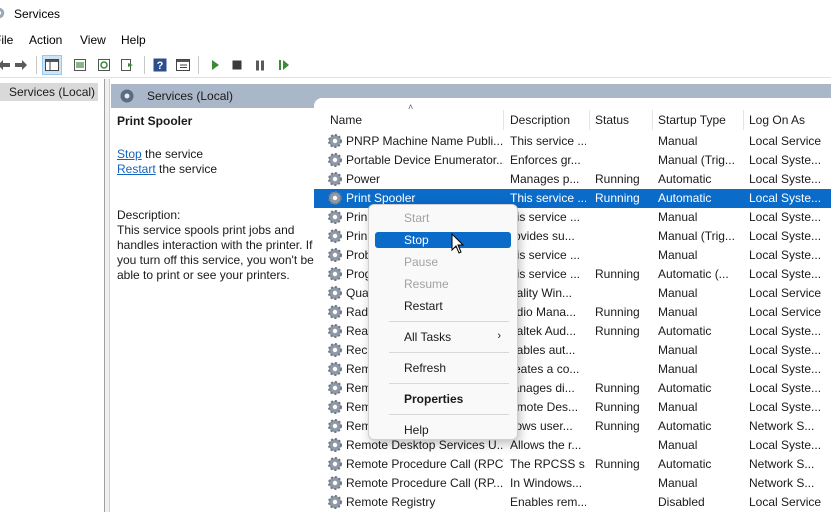 The width and height of the screenshot is (831, 512). What do you see at coordinates (188, 169) in the screenshot?
I see `restart-link-suffix: the service` at bounding box center [188, 169].